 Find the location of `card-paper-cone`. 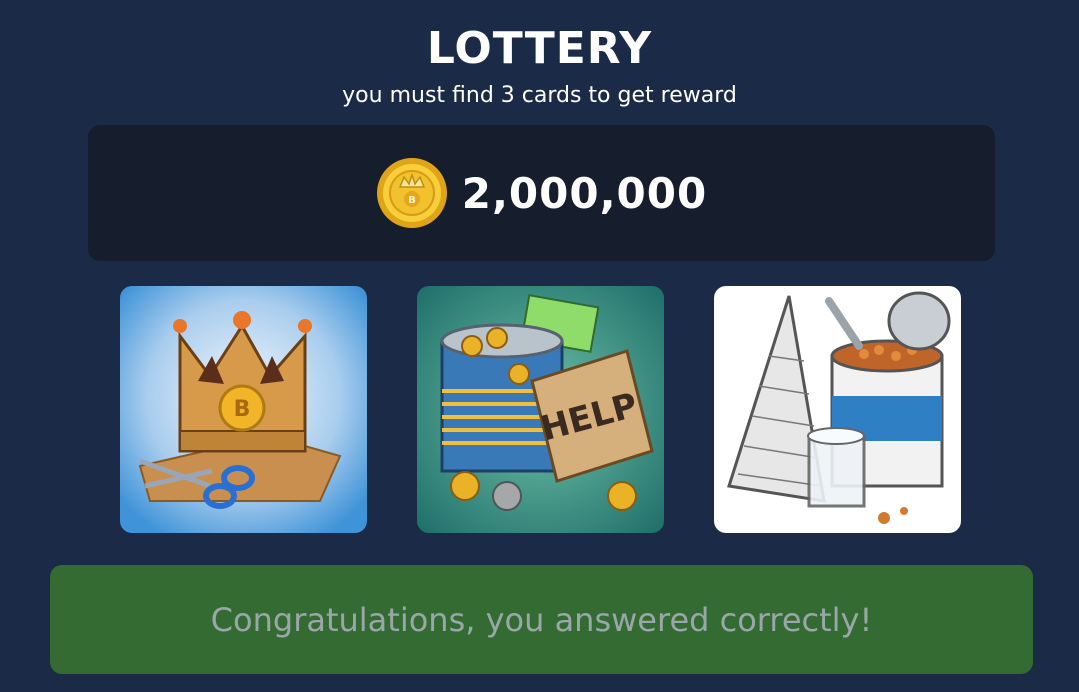

card-paper-cone is located at coordinates (837, 409).